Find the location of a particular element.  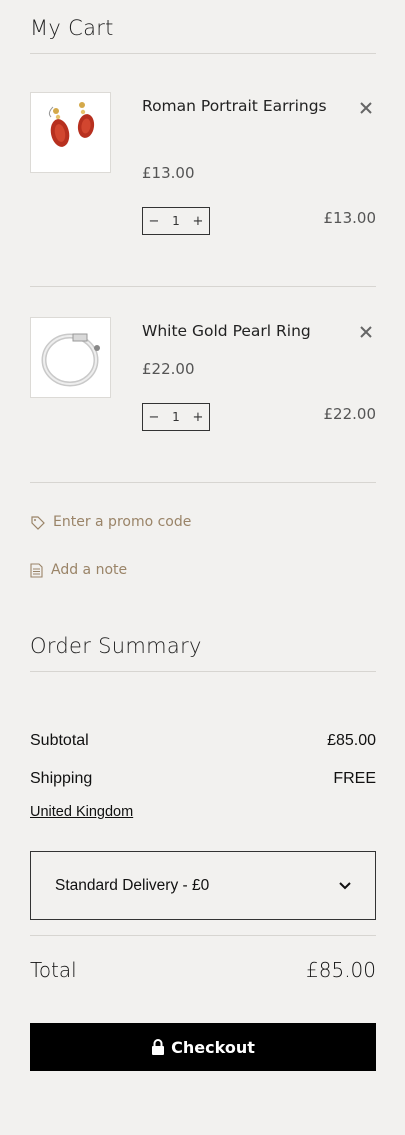

shipping-value: FREE is located at coordinates (354, 778).